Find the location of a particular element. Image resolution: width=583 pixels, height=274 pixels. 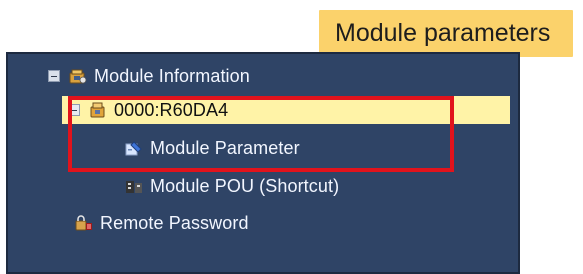

callout-box: Module parameters is located at coordinates (446, 33).